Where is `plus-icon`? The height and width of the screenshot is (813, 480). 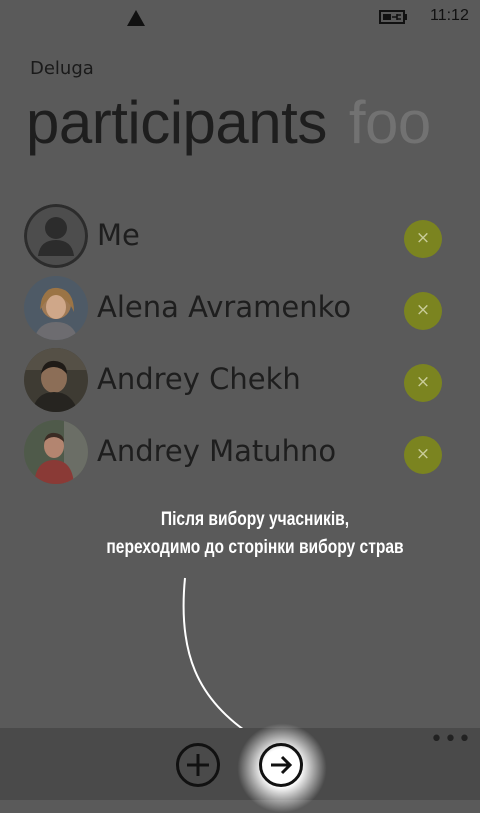
plus-icon is located at coordinates (198, 765).